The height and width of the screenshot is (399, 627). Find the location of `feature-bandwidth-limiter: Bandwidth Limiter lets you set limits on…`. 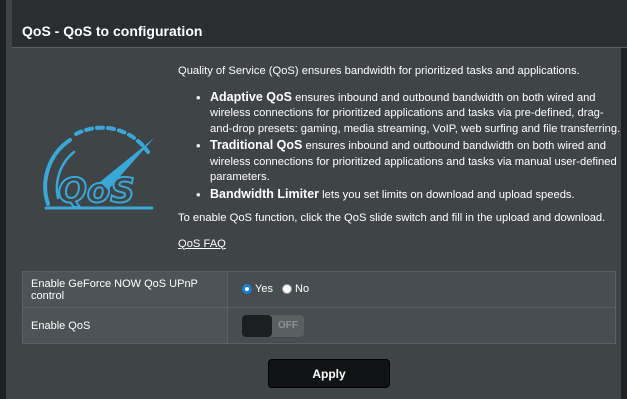

feature-bandwidth-limiter: Bandwidth Limiter lets you set limits on… is located at coordinates (409, 195).